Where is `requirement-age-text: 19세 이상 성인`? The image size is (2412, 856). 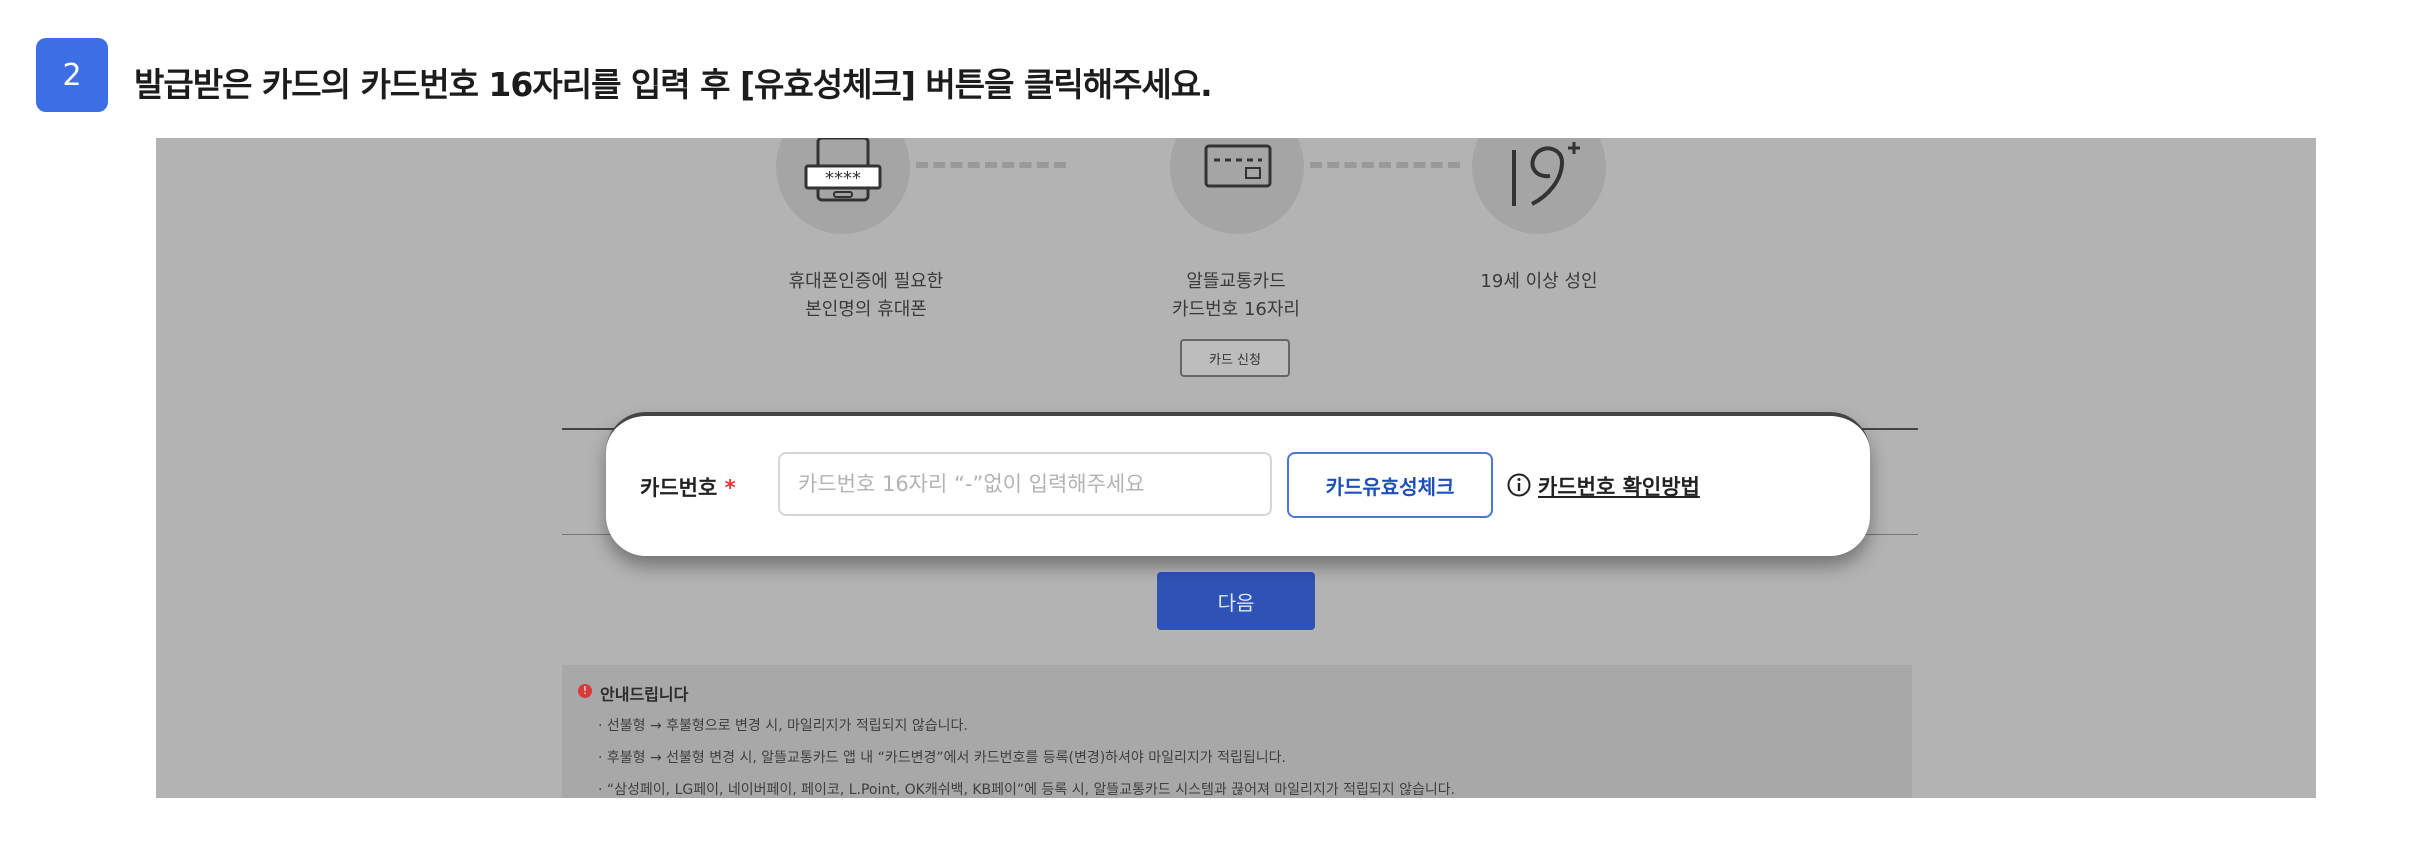 requirement-age-text: 19세 이상 성인 is located at coordinates (1539, 282).